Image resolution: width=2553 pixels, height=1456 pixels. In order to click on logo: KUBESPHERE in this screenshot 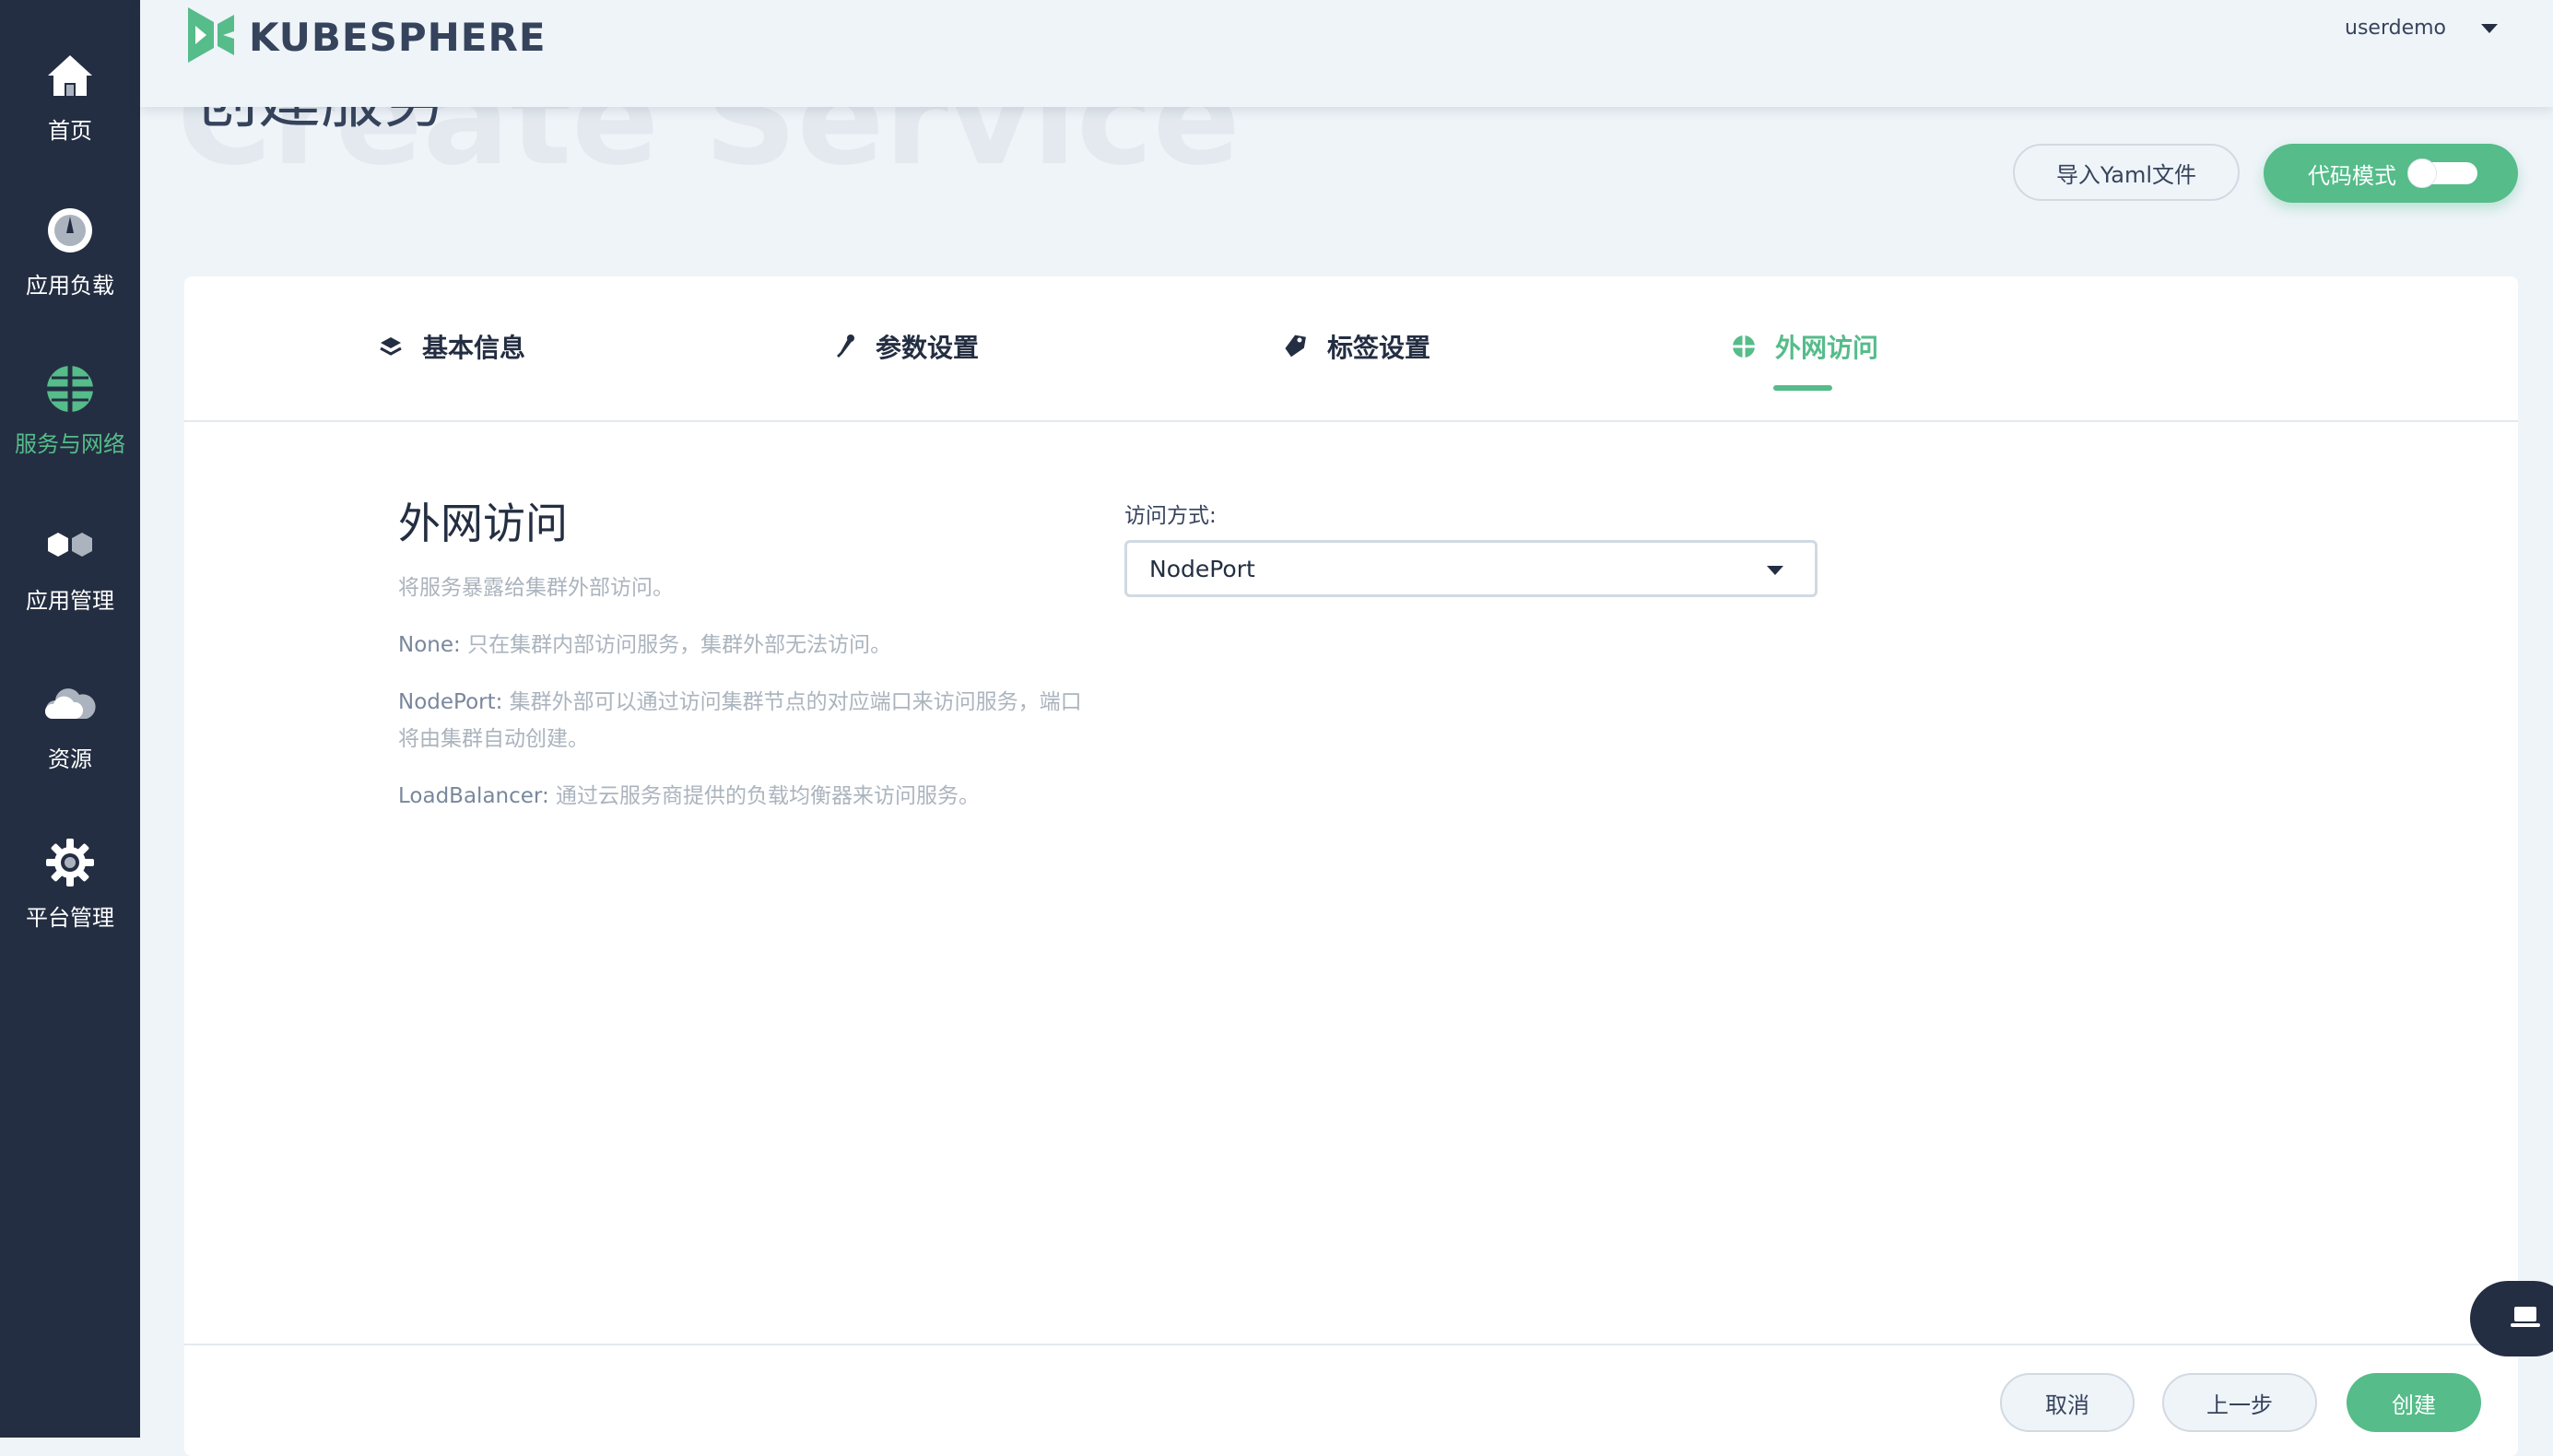, I will do `click(364, 37)`.